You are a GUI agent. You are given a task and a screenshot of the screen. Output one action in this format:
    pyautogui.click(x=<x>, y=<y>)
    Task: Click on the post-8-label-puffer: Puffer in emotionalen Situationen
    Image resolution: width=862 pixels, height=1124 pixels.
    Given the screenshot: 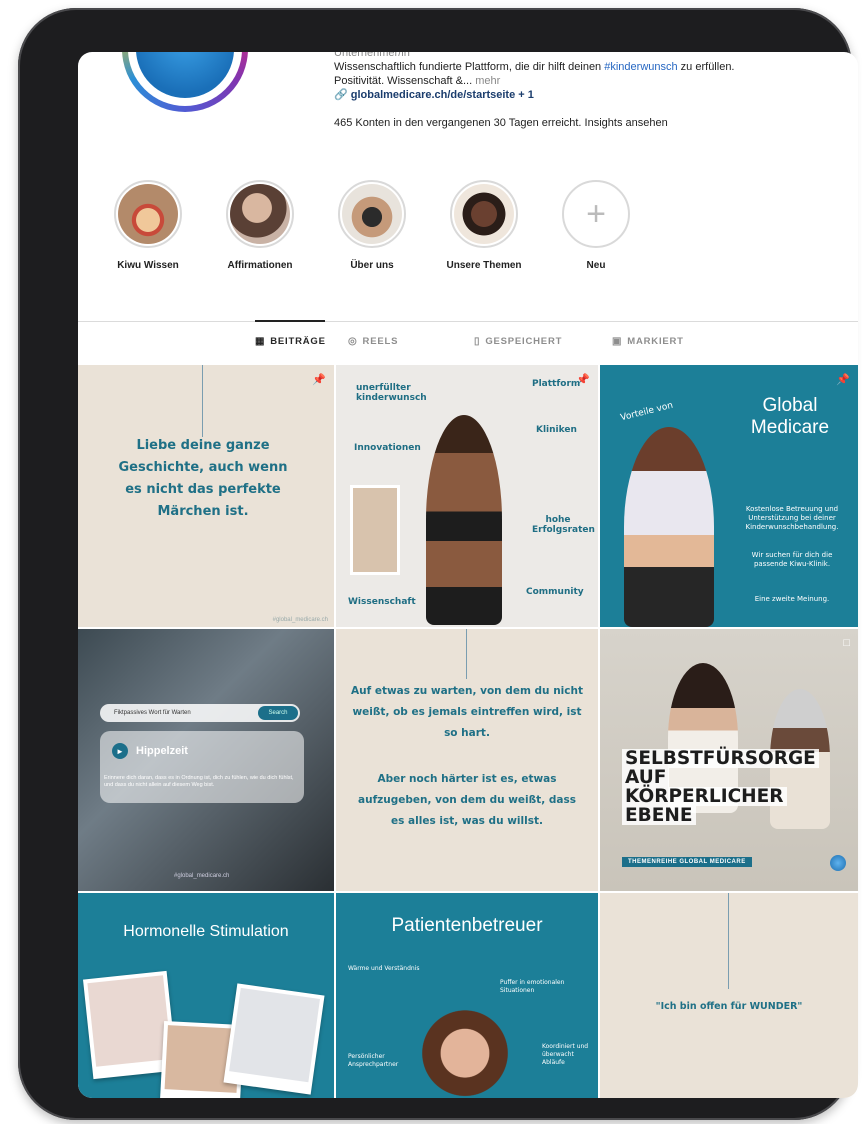 What is the action you would take?
    pyautogui.click(x=532, y=986)
    